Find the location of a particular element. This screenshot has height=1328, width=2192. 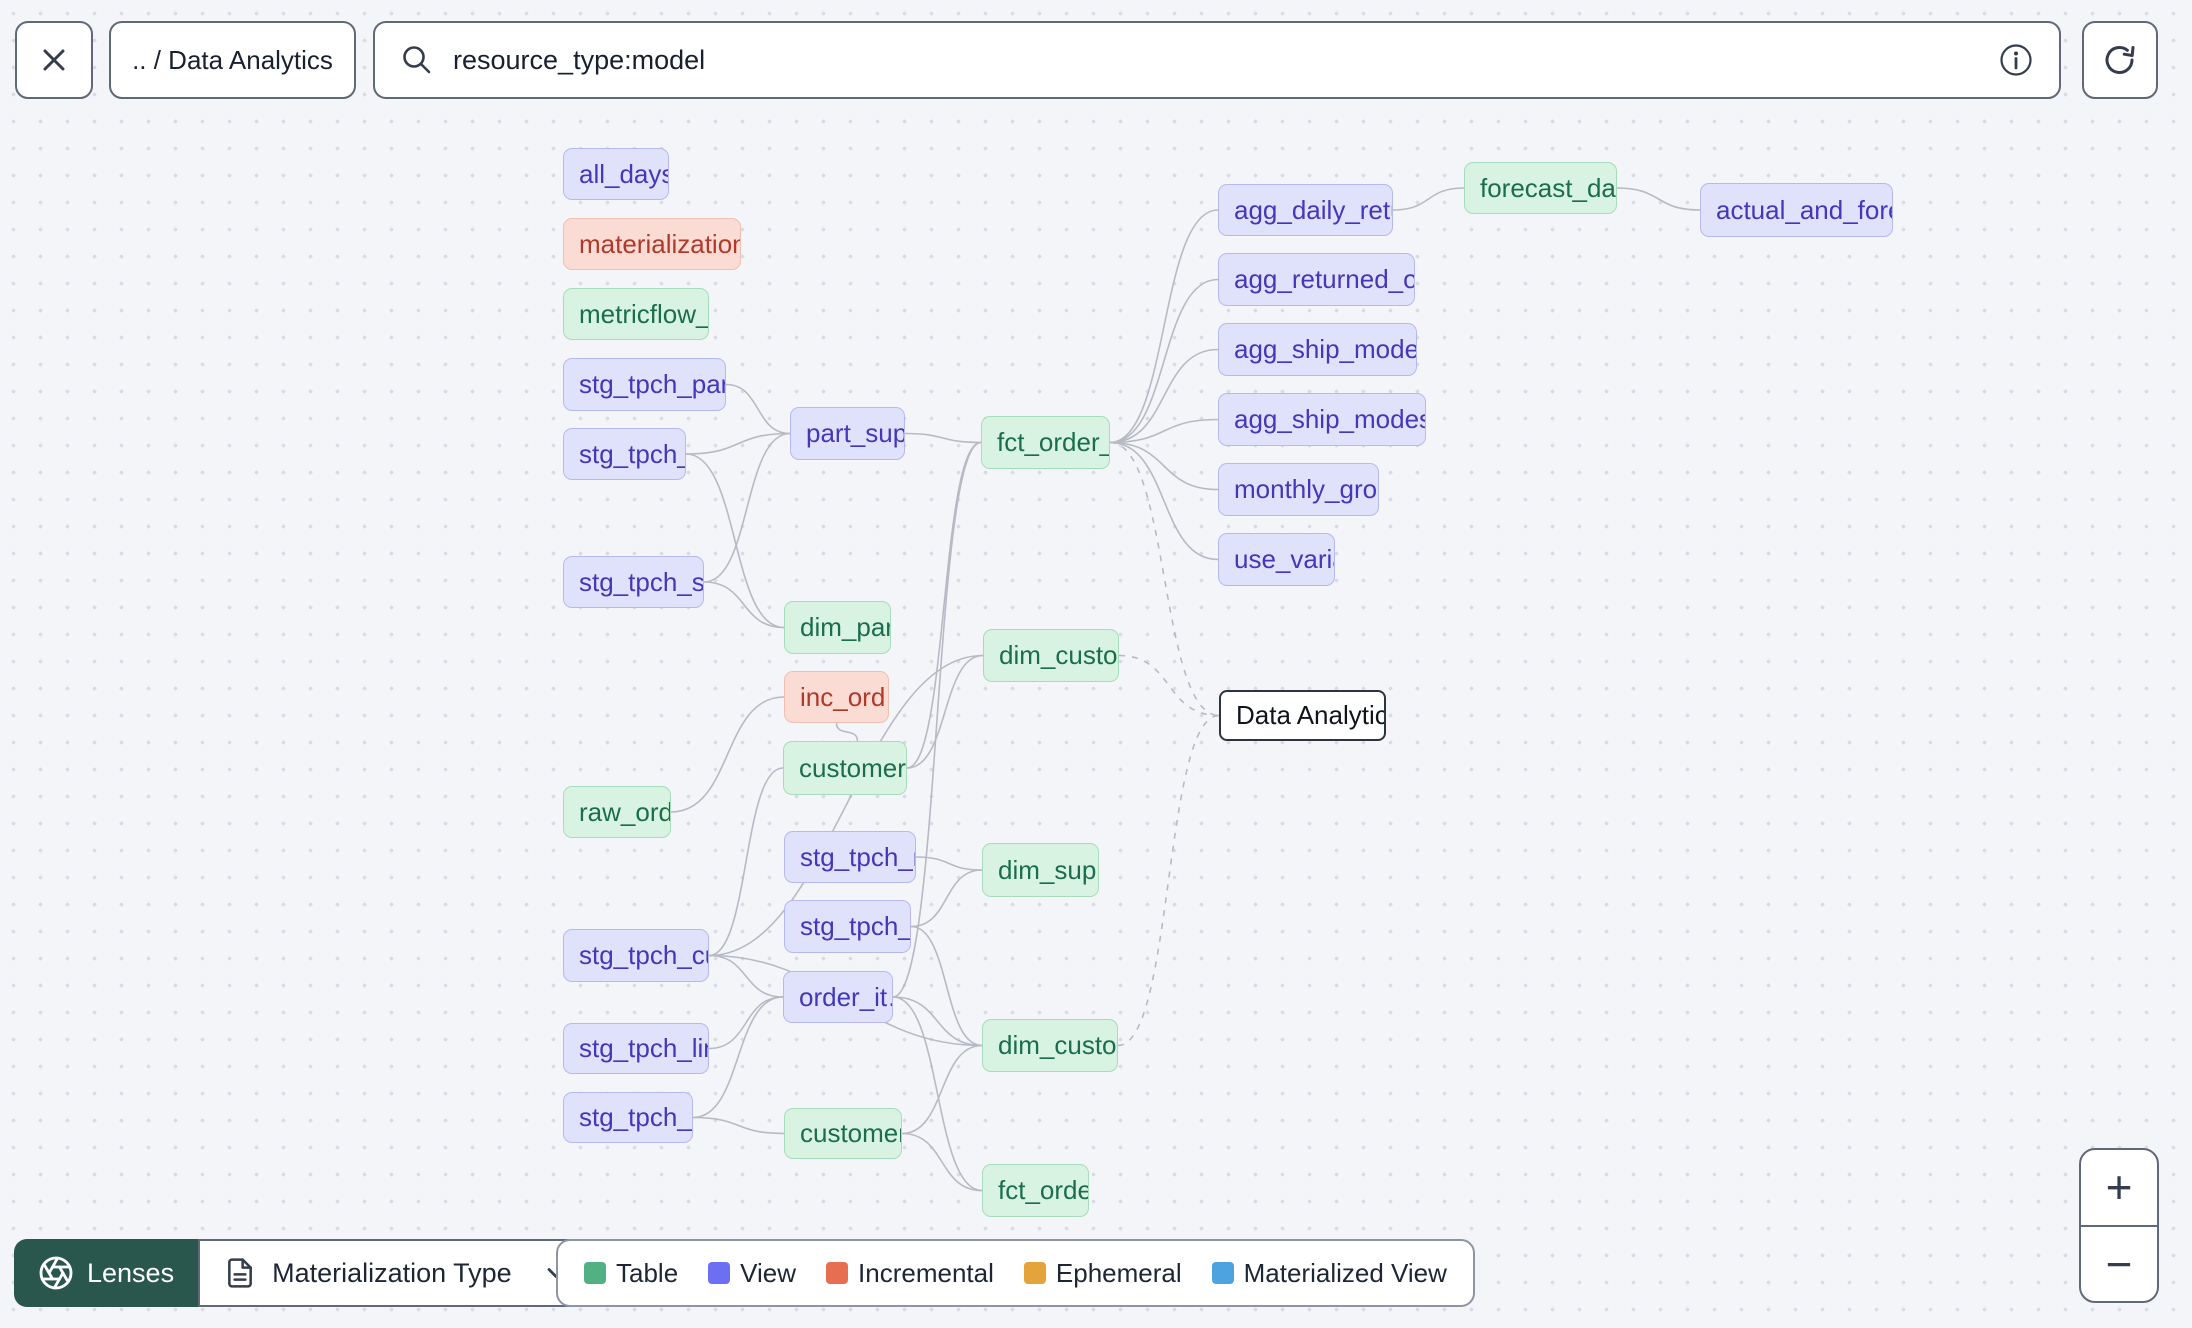

legend-label: Ephemeral is located at coordinates (1118, 1272).